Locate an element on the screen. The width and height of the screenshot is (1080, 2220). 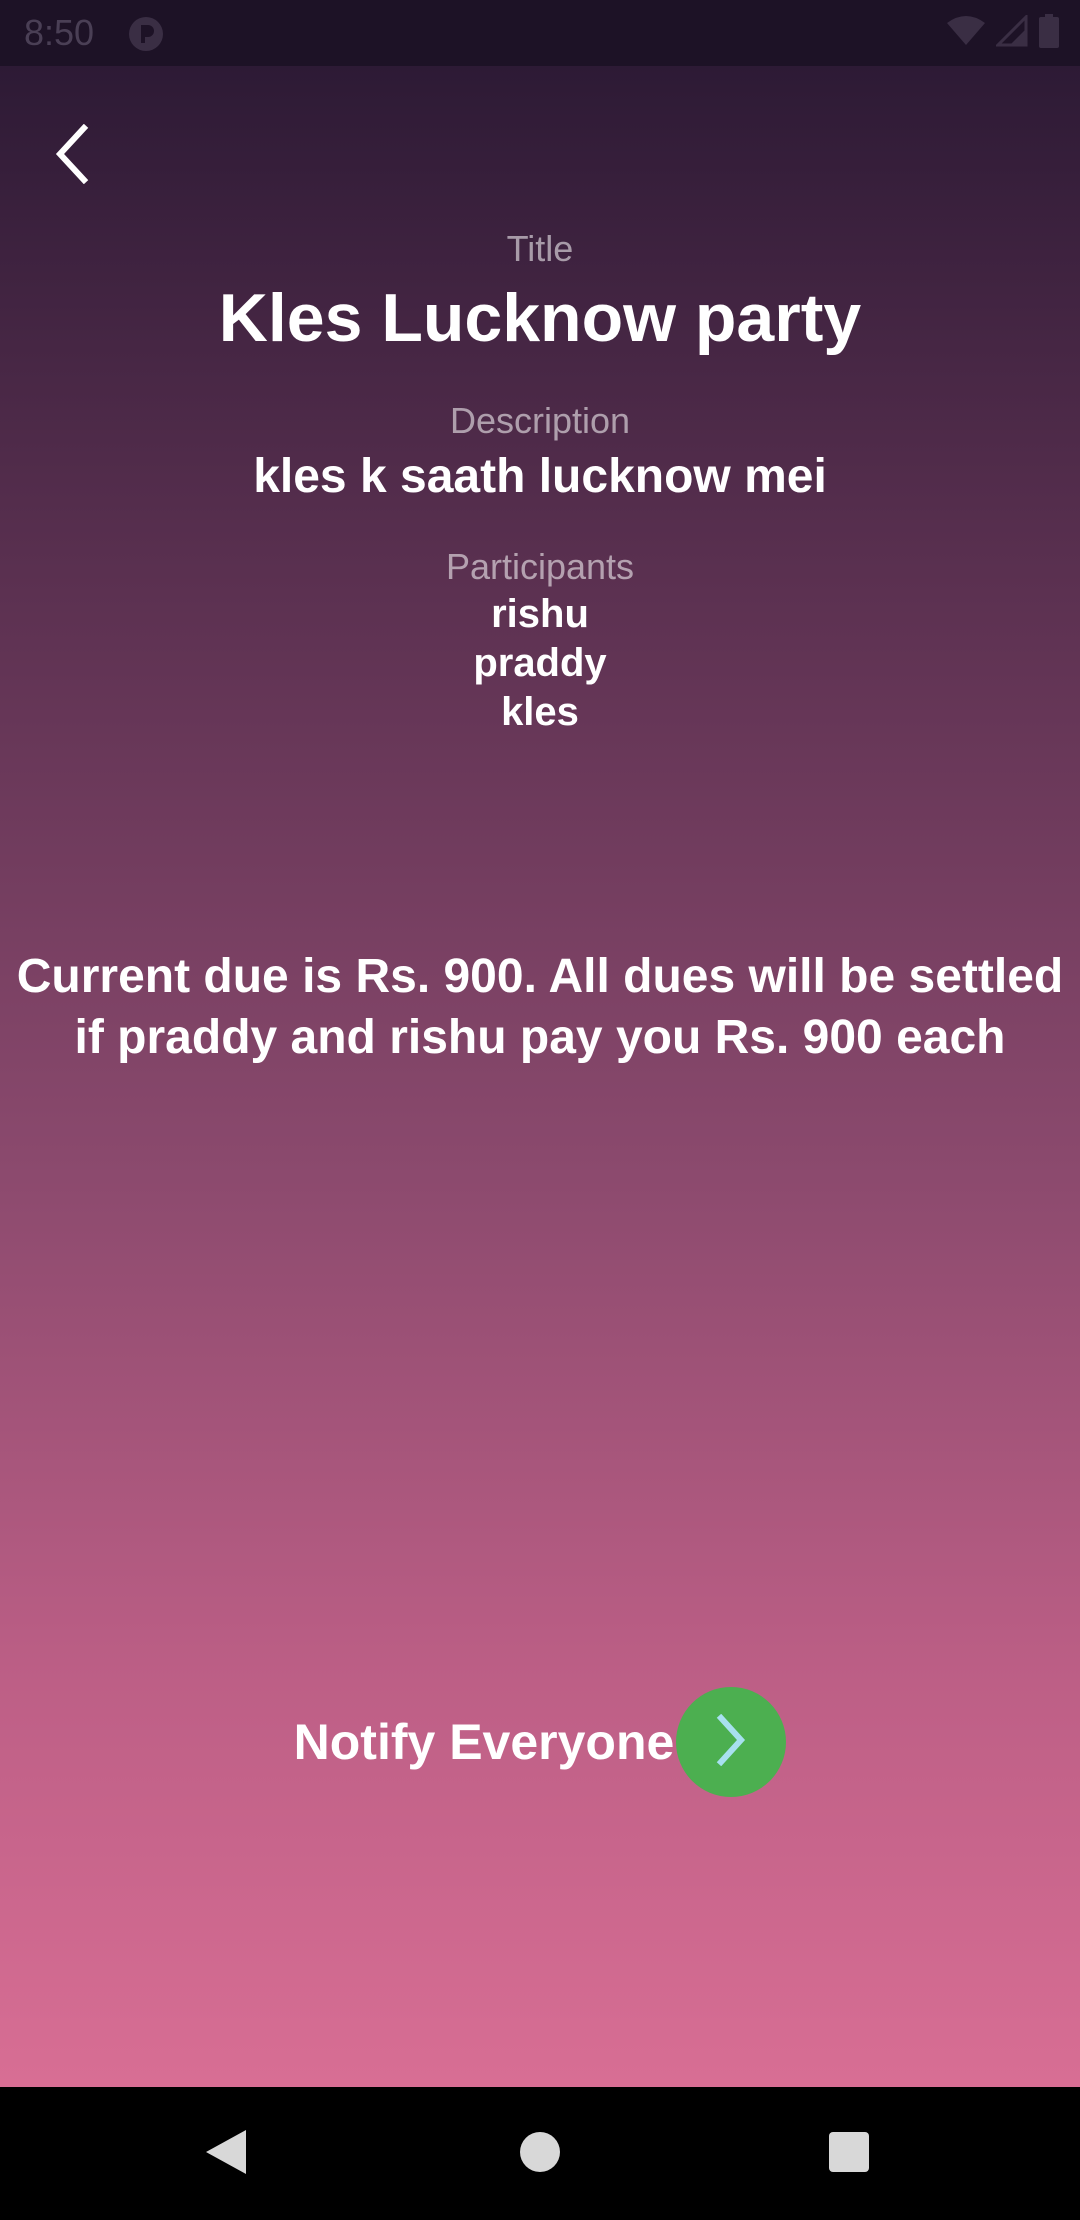
participants-label: Participants is located at coordinates (540, 566).